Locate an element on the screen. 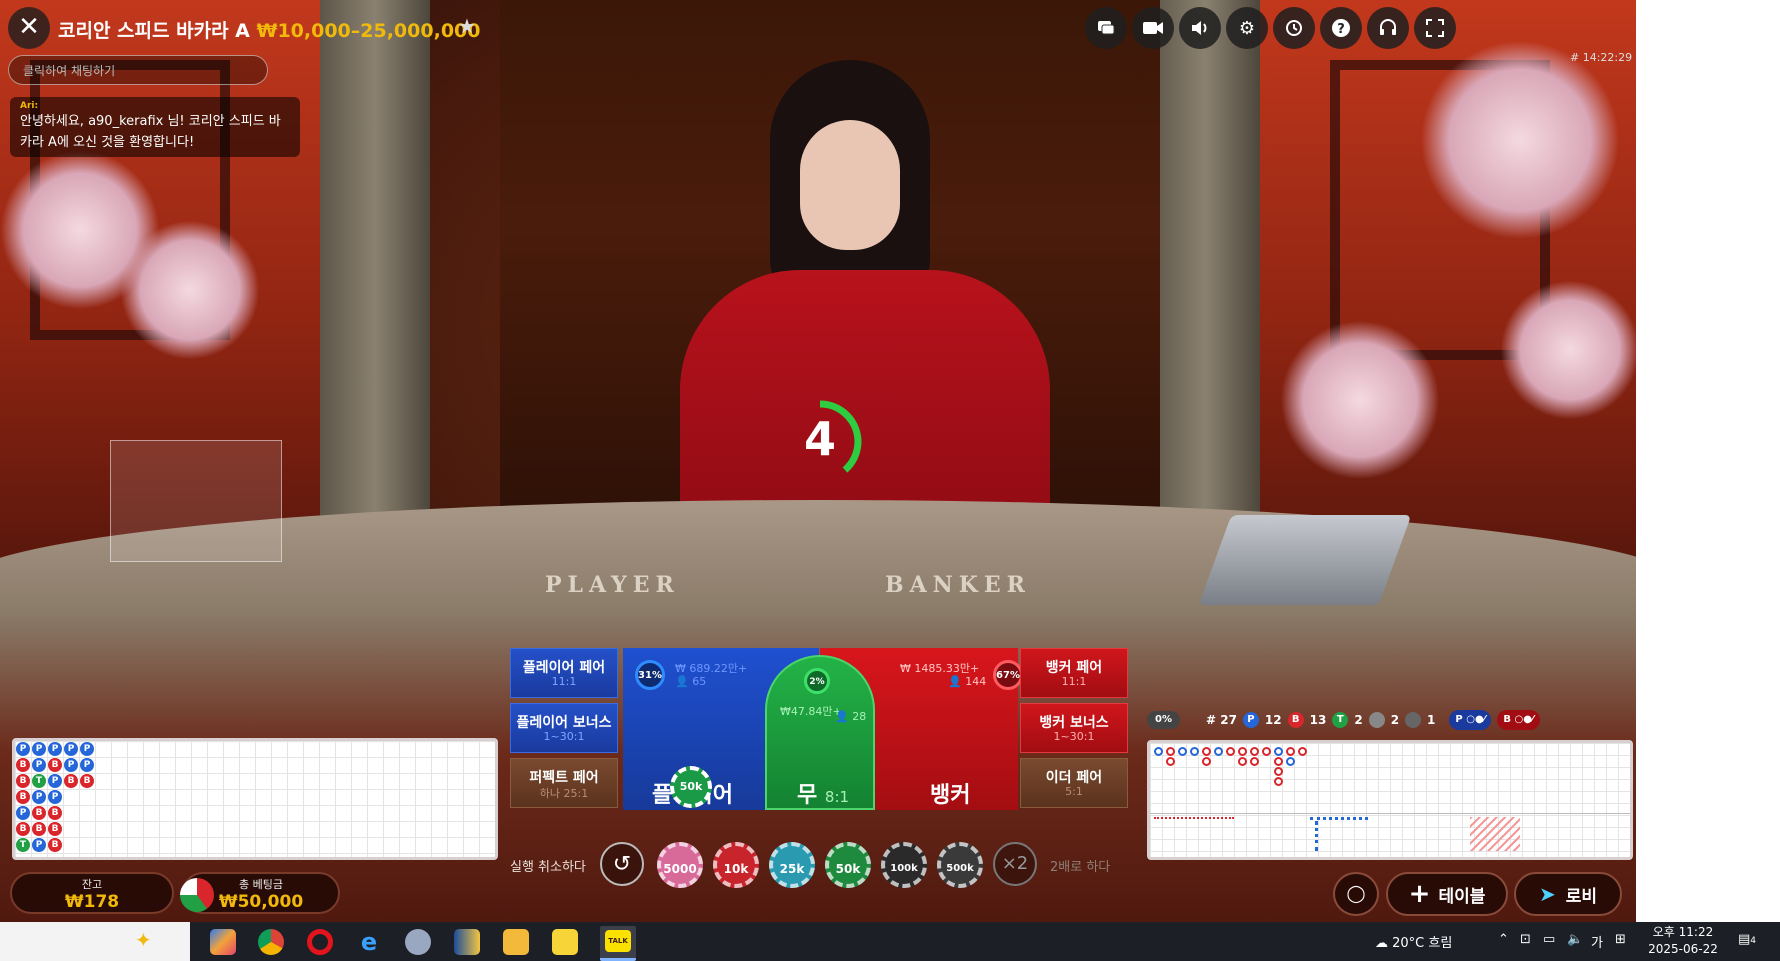 The width and height of the screenshot is (1780, 961). clock-date: 2025-06-22 is located at coordinates (1683, 949).